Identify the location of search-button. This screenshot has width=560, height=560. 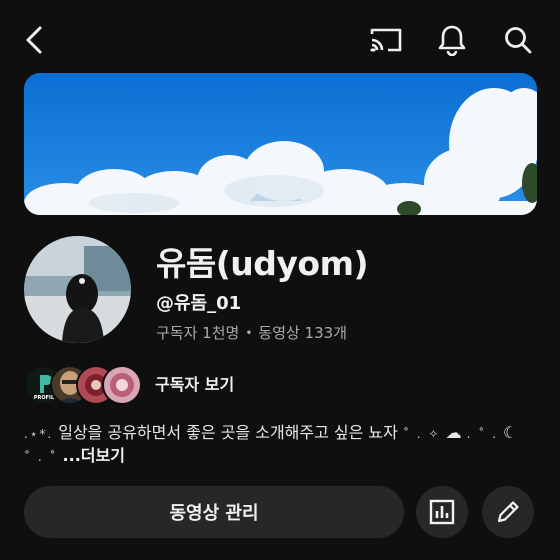
(518, 40).